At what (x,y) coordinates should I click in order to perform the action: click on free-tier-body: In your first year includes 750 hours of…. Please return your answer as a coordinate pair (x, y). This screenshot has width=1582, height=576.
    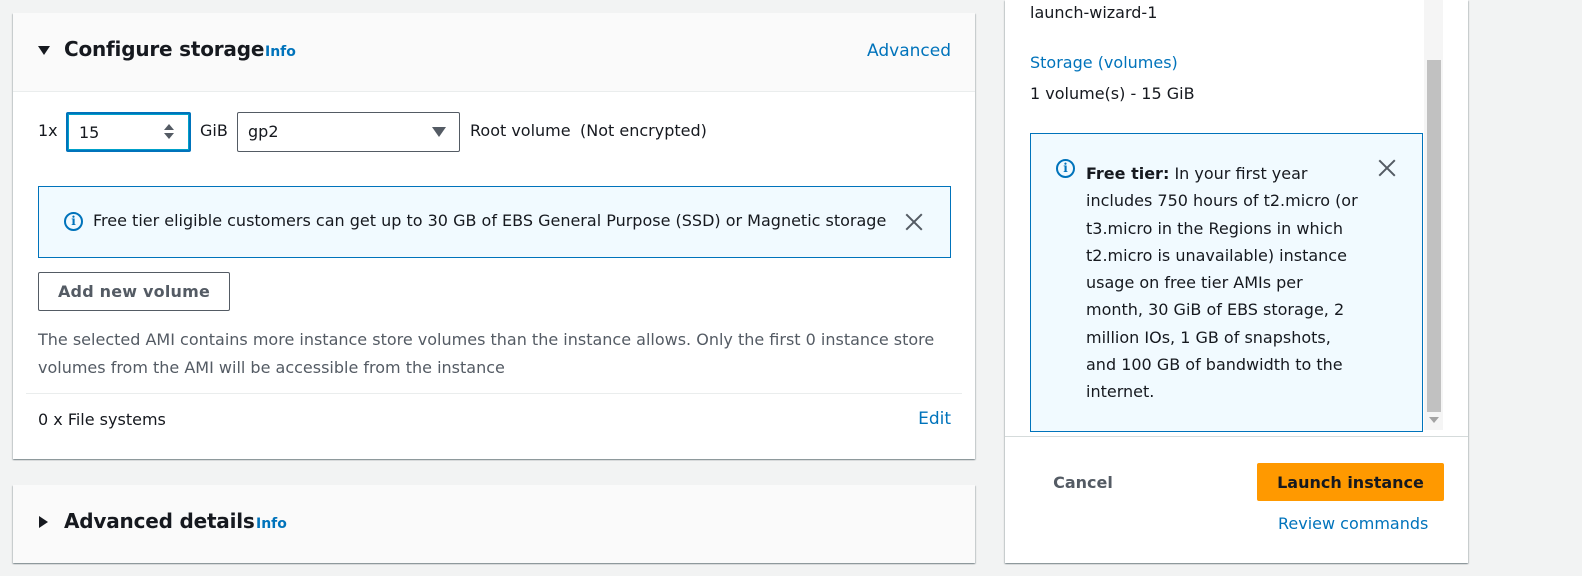
    Looking at the image, I should click on (1222, 283).